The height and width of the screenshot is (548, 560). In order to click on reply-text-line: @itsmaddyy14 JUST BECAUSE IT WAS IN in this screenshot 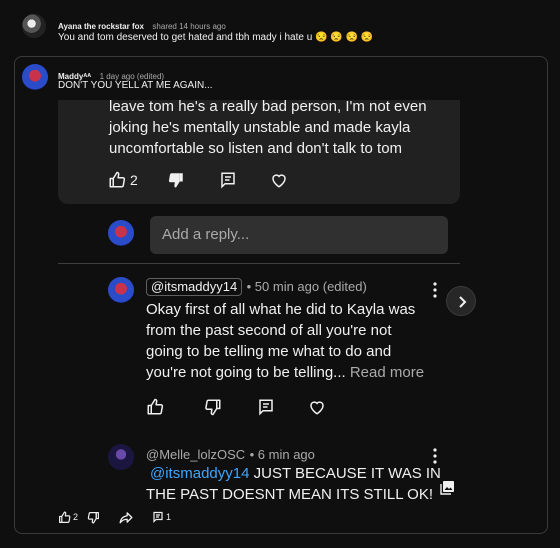, I will do `click(293, 473)`.